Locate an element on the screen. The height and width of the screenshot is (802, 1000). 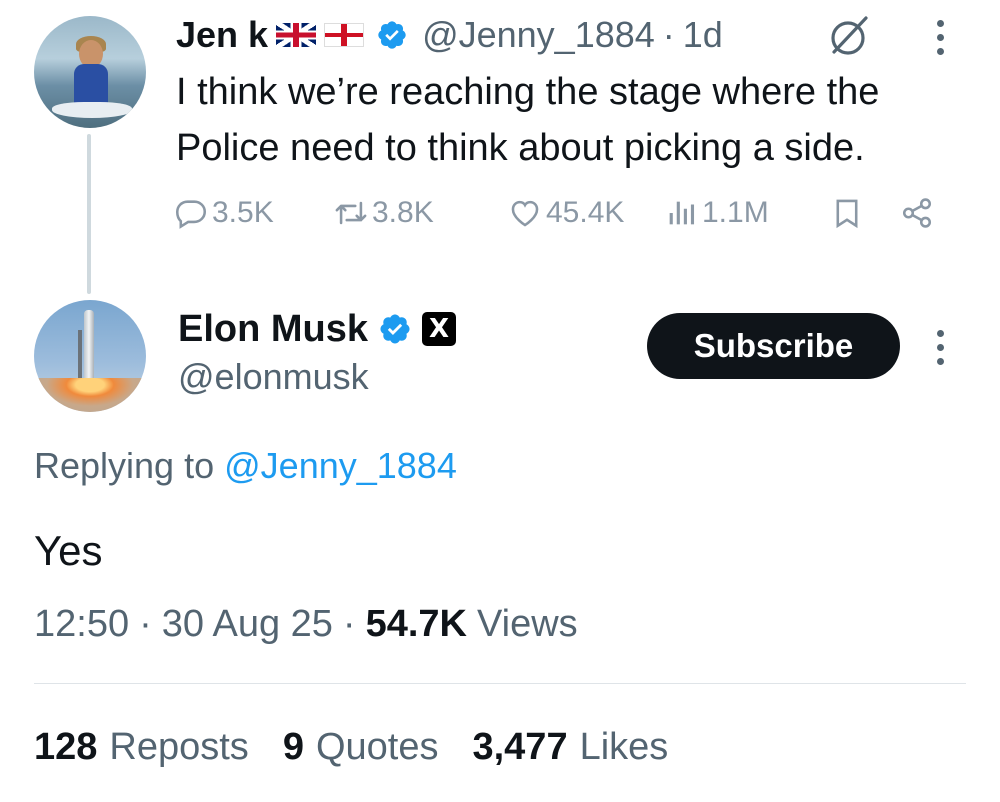
like-button: 45.4K is located at coordinates (566, 213).